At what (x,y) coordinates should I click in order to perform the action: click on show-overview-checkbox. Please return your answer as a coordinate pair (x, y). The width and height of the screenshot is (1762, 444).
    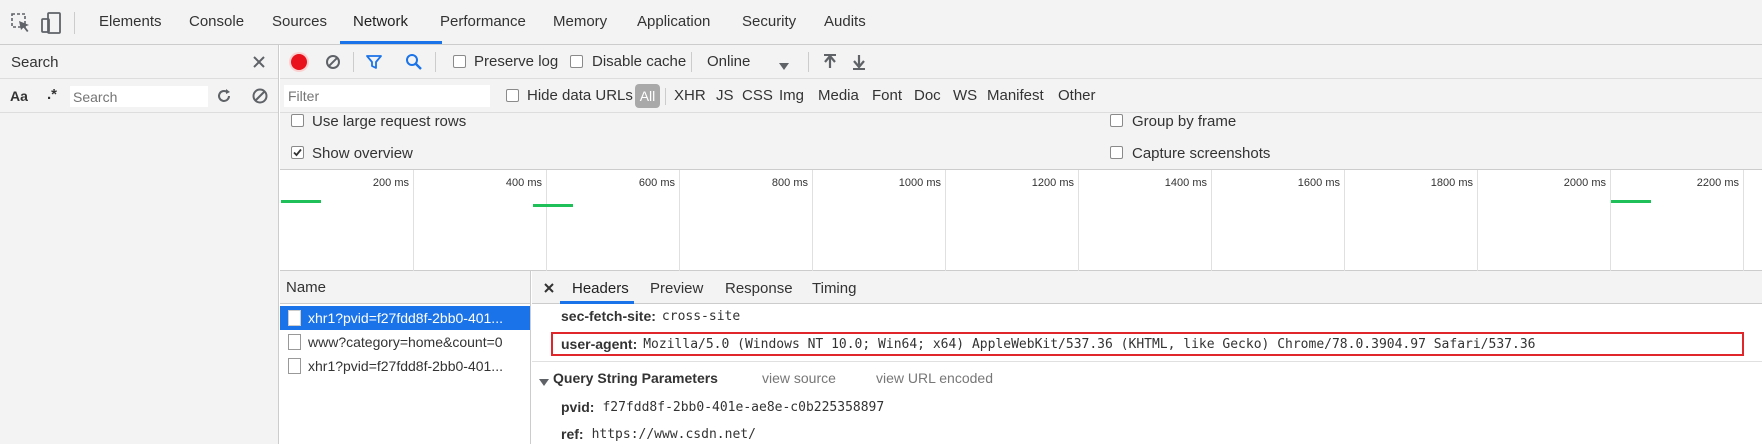
    Looking at the image, I should click on (297, 152).